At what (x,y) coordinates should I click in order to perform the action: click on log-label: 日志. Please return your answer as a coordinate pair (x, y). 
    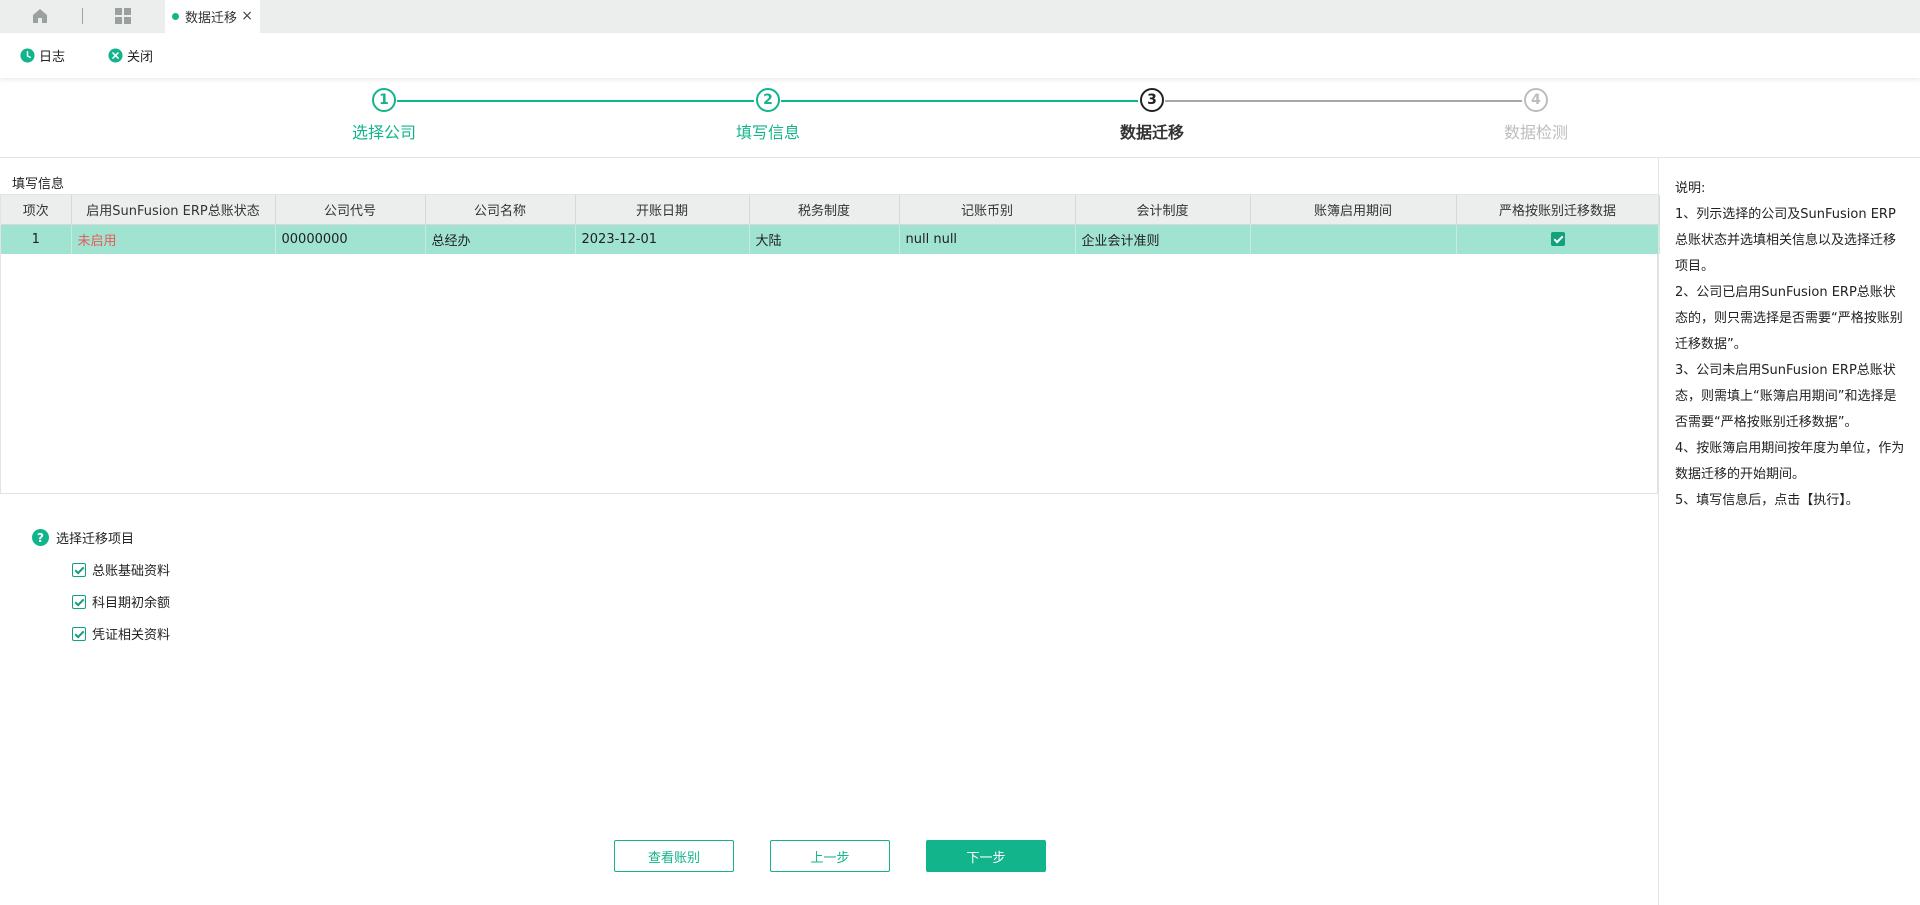
    Looking at the image, I should click on (52, 57).